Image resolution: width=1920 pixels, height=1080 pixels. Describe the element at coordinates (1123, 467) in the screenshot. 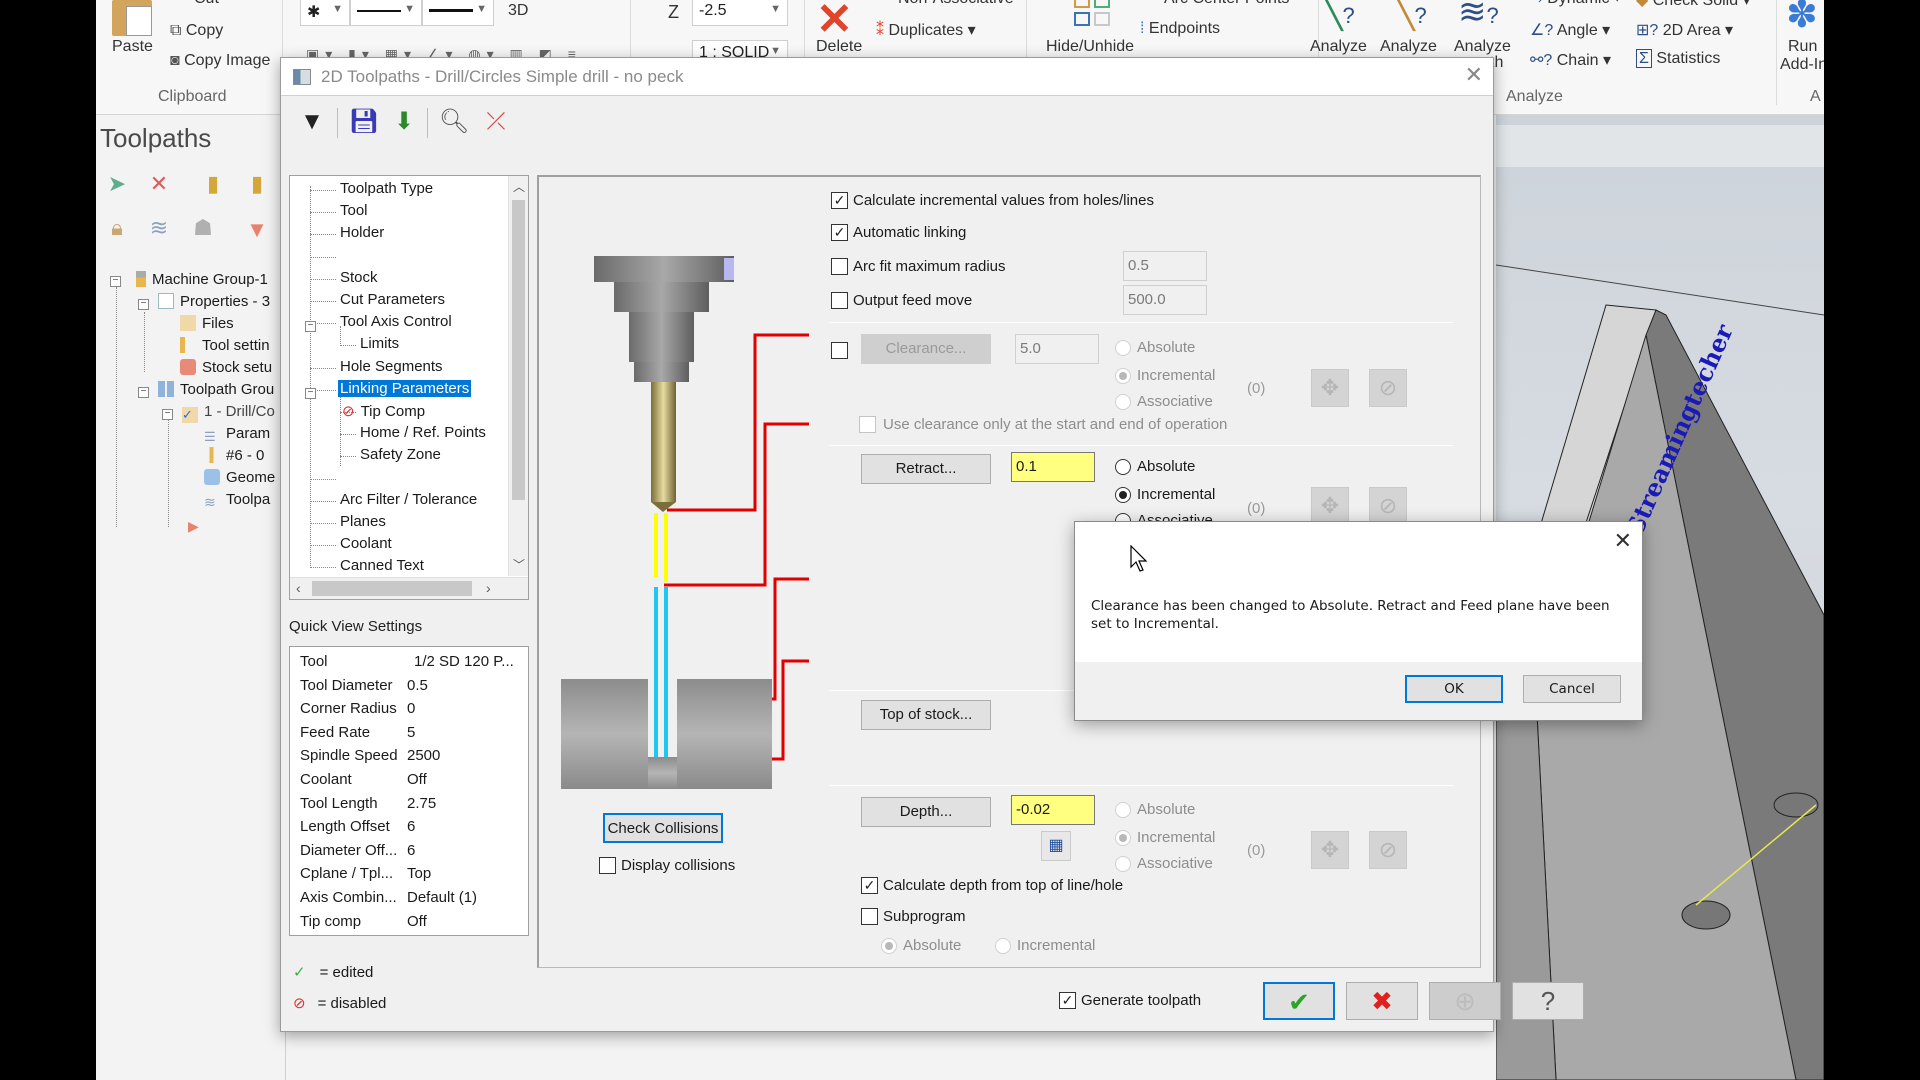

I see `retract-absolute-radio` at that location.